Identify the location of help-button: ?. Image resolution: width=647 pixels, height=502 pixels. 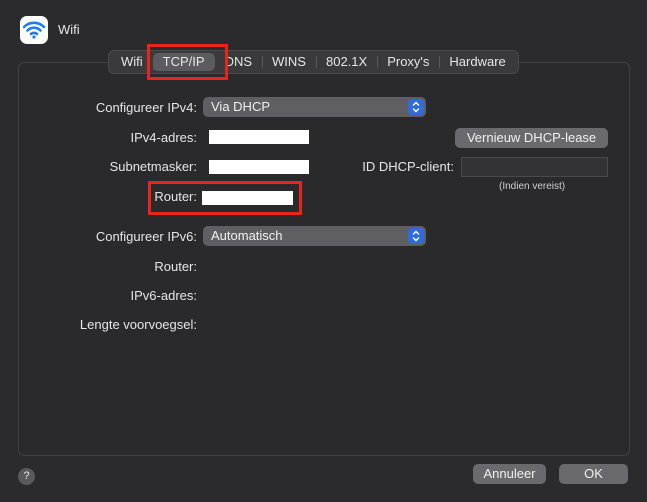
(26, 476).